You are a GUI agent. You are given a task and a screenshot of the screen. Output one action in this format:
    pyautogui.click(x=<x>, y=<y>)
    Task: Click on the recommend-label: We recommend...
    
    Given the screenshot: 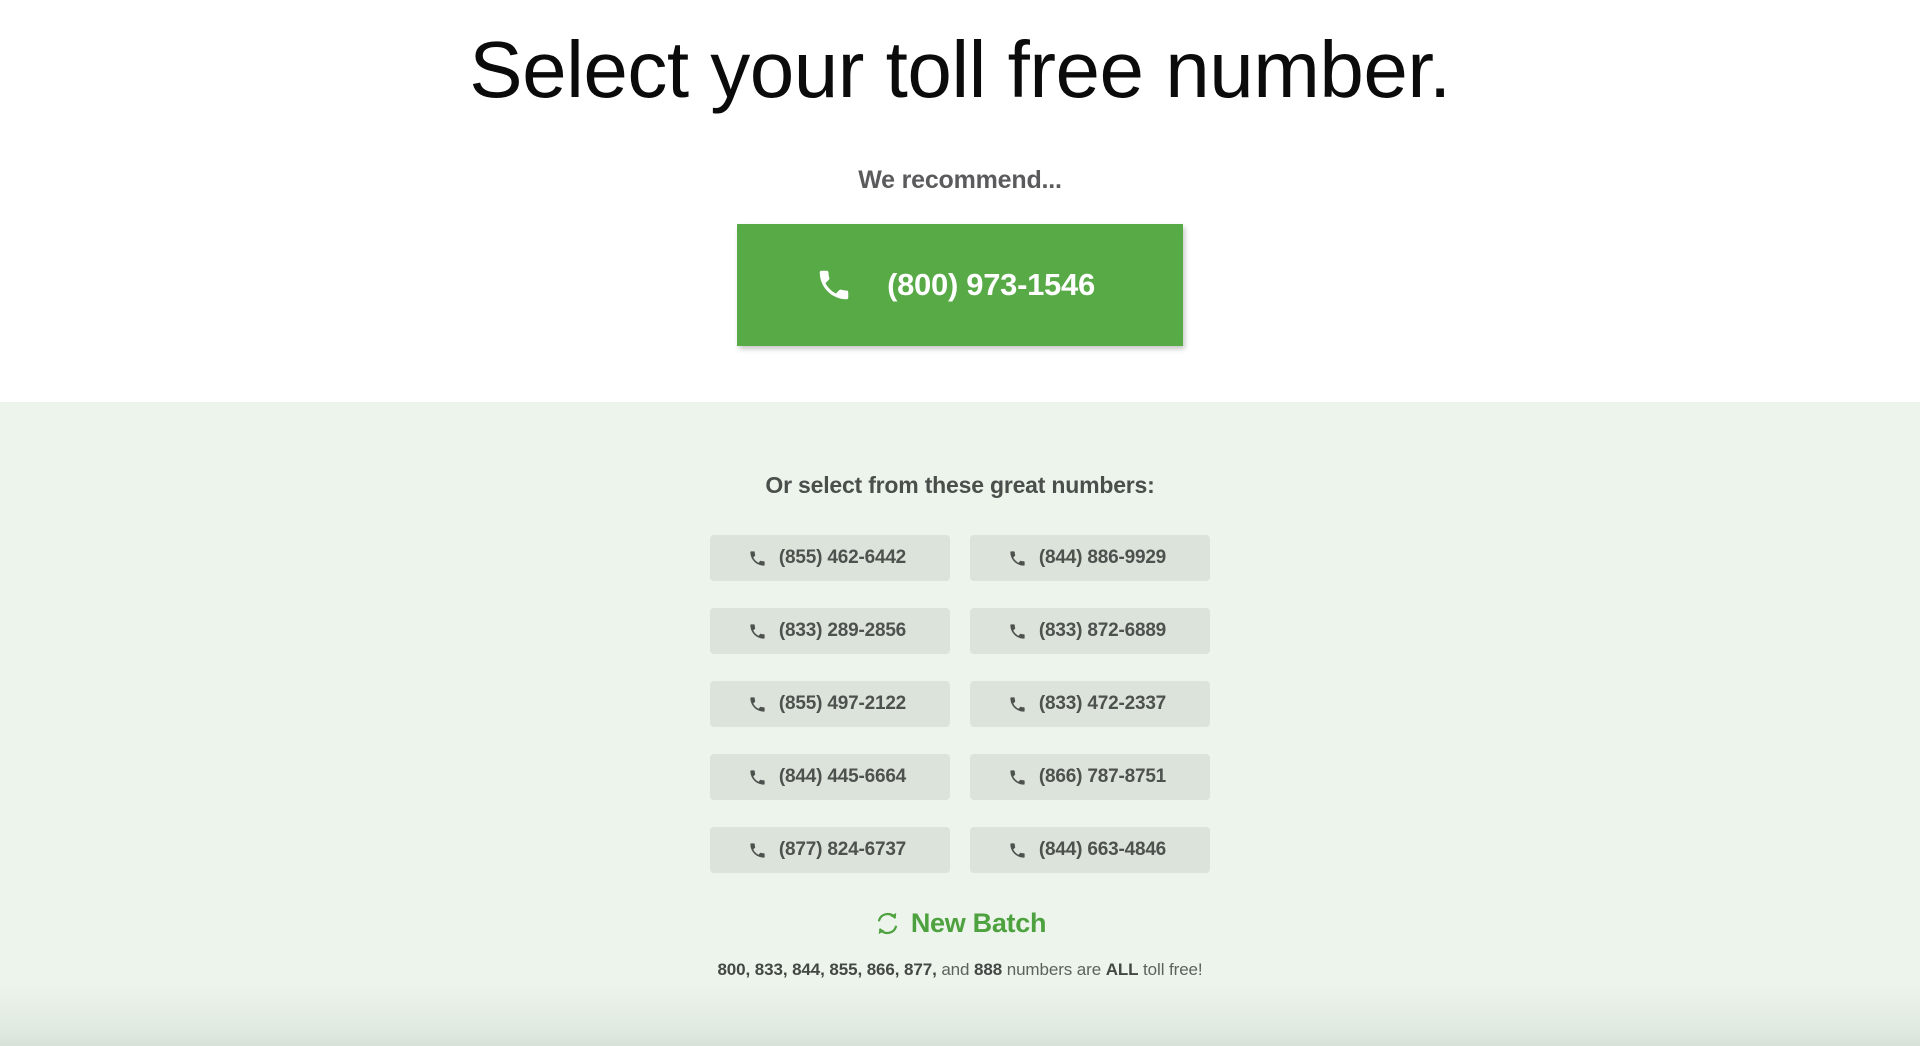 What is the action you would take?
    pyautogui.click(x=960, y=180)
    